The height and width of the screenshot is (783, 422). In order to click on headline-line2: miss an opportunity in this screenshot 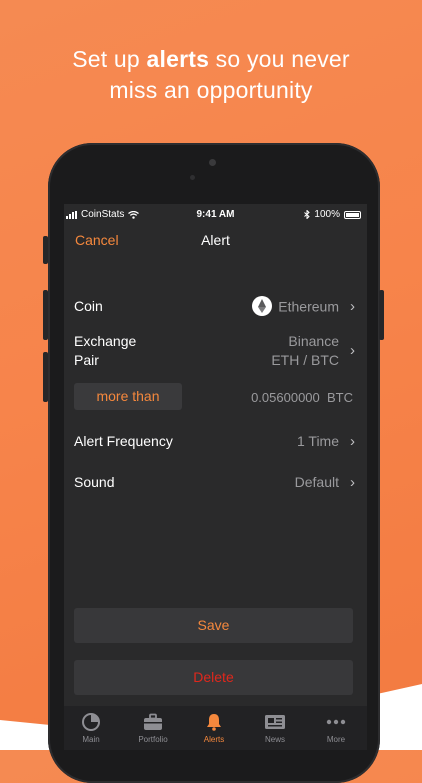, I will do `click(211, 90)`.